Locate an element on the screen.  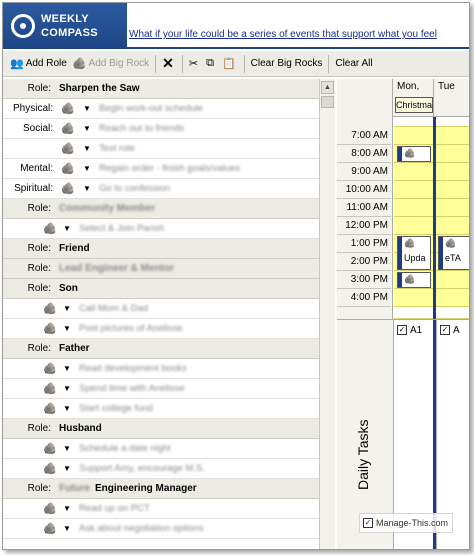
goal-row: 🪨 ▼ Start college fund is located at coordinates (161, 409).